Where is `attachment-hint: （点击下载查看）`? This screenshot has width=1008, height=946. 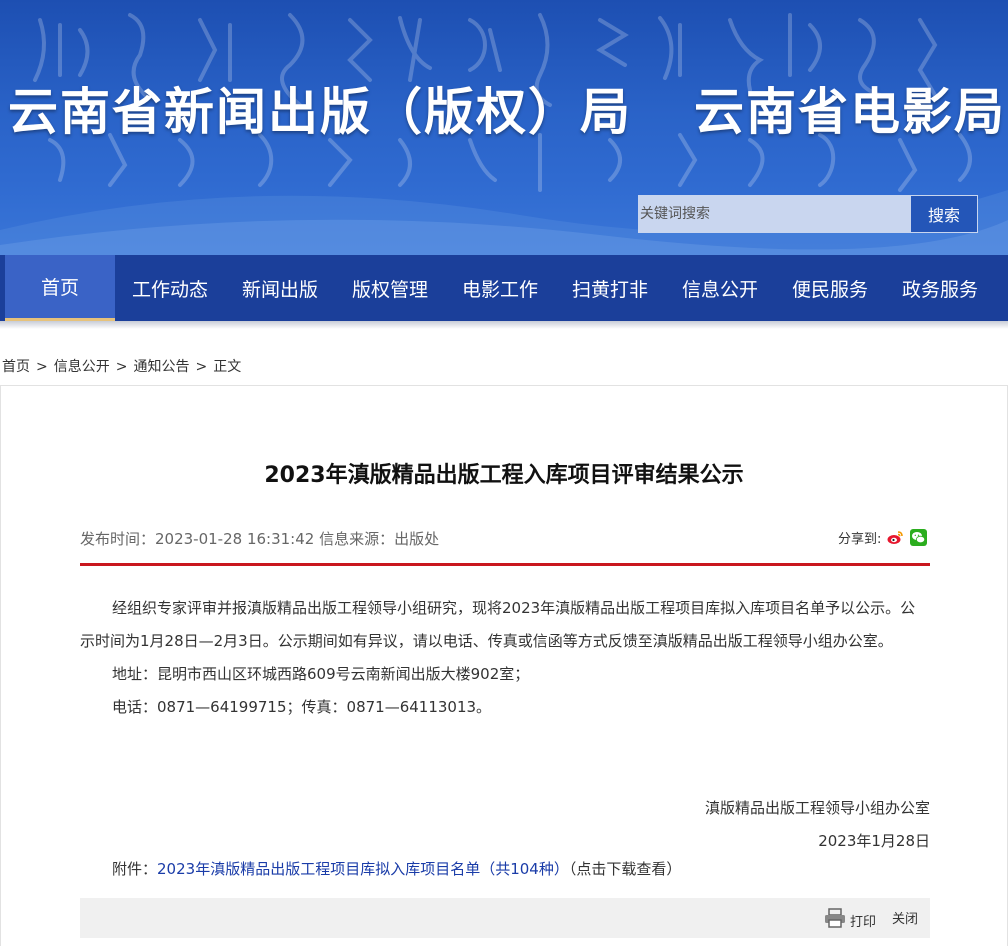 attachment-hint: （点击下载查看） is located at coordinates (625, 869).